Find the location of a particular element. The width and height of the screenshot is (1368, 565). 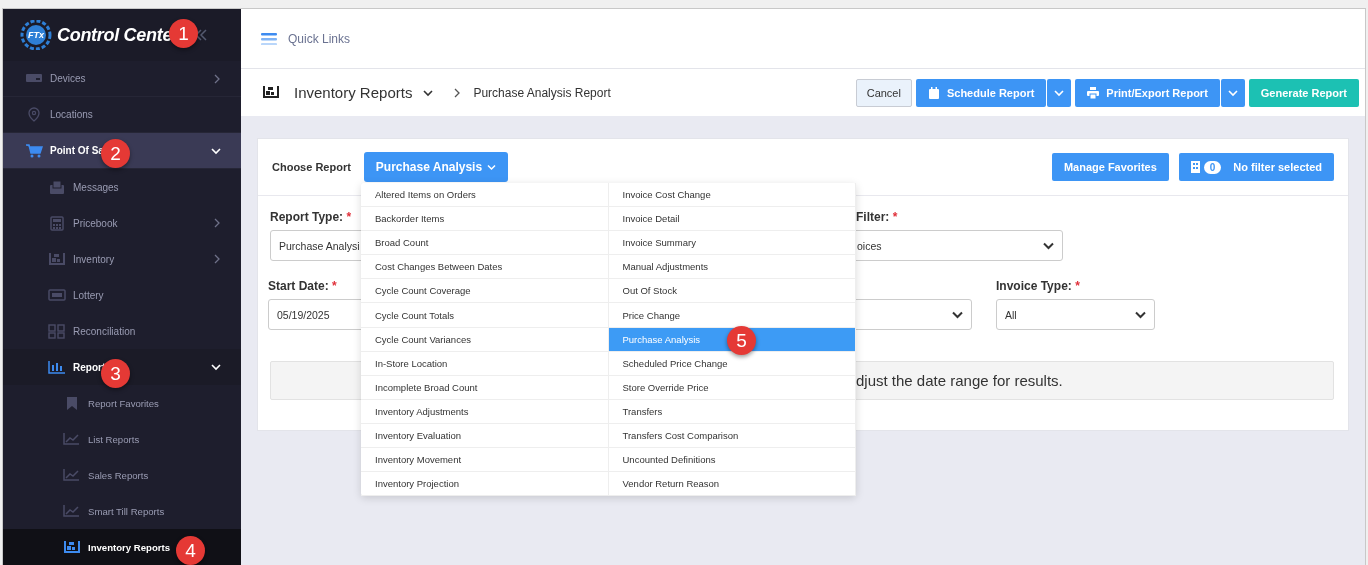

breadcrumb-current: Purchase Analysis Report is located at coordinates (542, 92).